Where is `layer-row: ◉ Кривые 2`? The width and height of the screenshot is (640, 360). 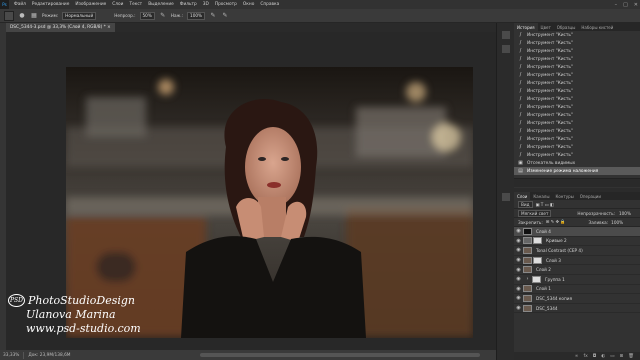
layer-row: ◉ Кривые 2 is located at coordinates (577, 242).